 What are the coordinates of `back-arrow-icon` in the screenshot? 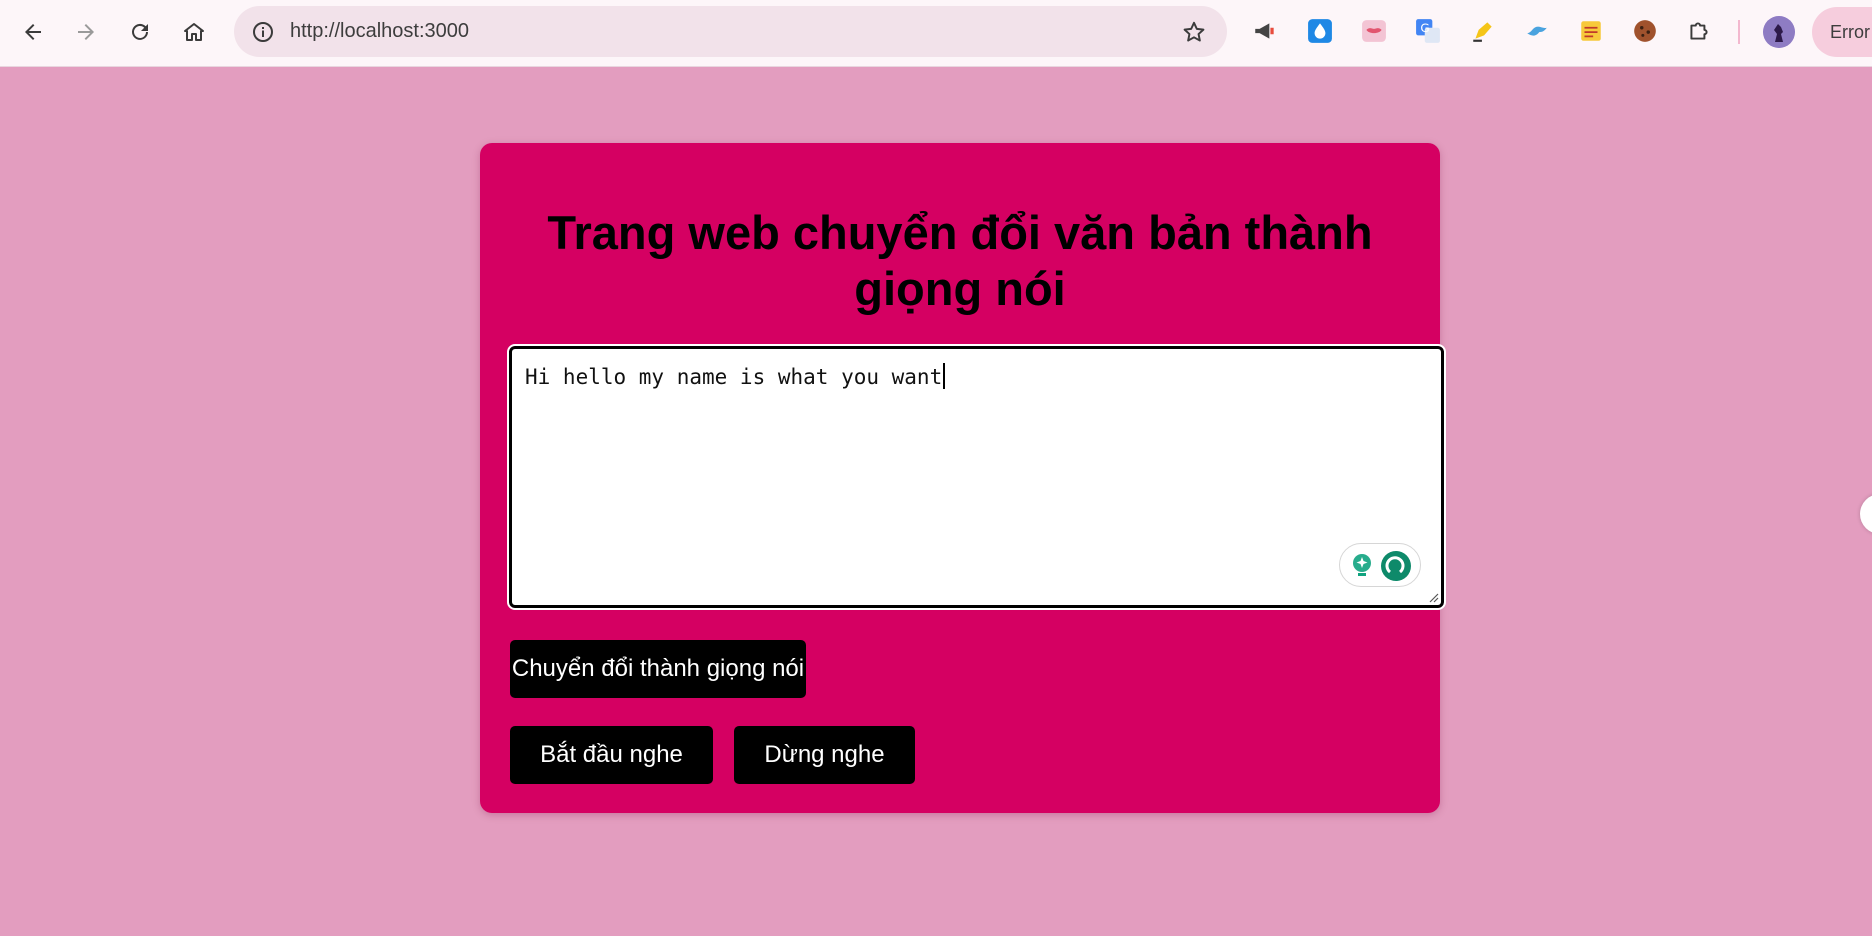 It's located at (33, 32).